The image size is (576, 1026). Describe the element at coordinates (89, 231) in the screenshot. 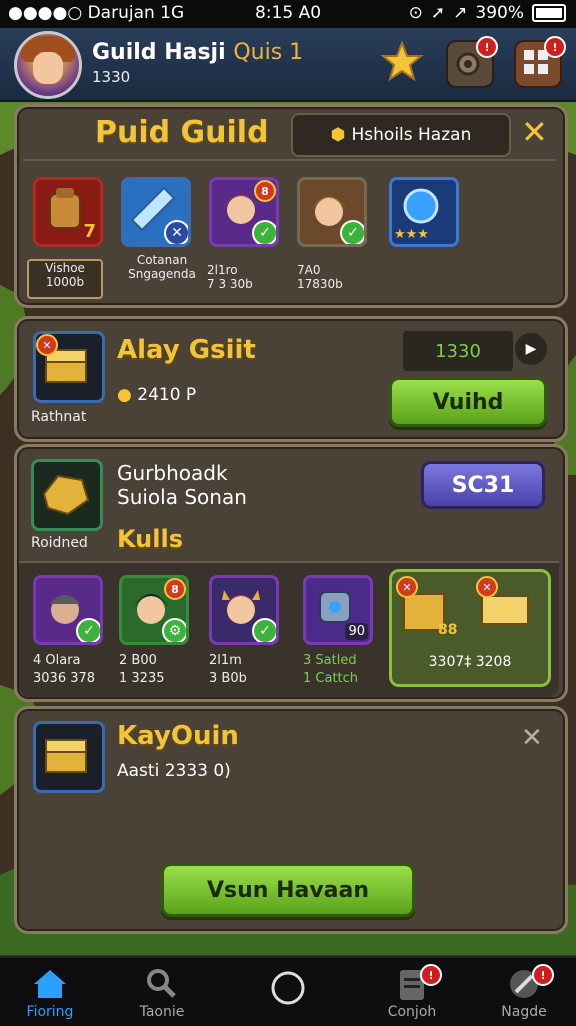

I see `slot-badge-number: 7` at that location.